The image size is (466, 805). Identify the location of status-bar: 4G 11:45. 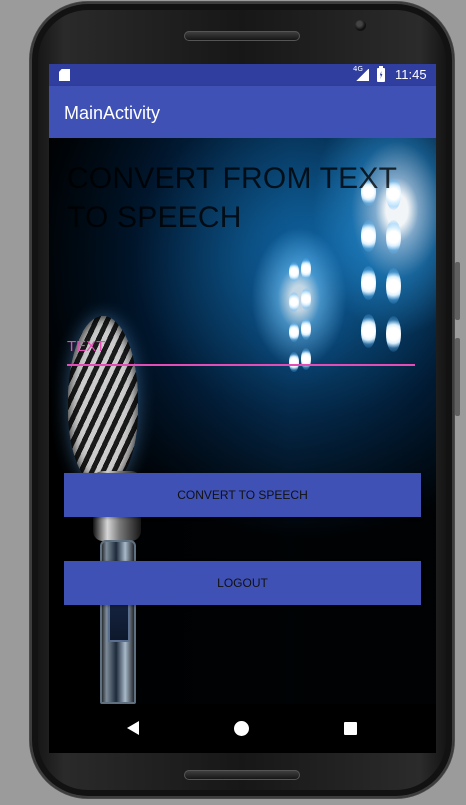
(242, 75).